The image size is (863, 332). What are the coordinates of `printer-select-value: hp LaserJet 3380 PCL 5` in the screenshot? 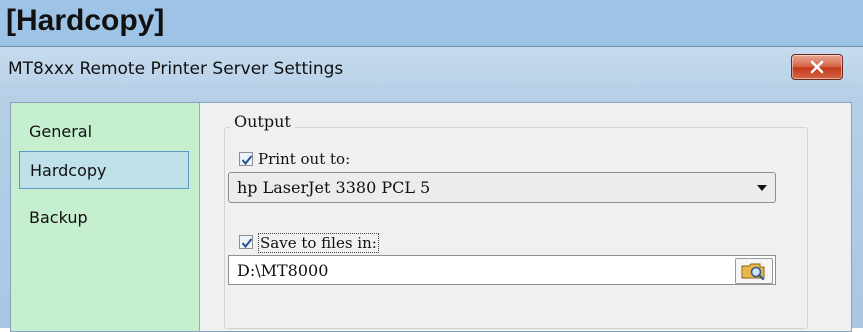 It's located at (334, 187).